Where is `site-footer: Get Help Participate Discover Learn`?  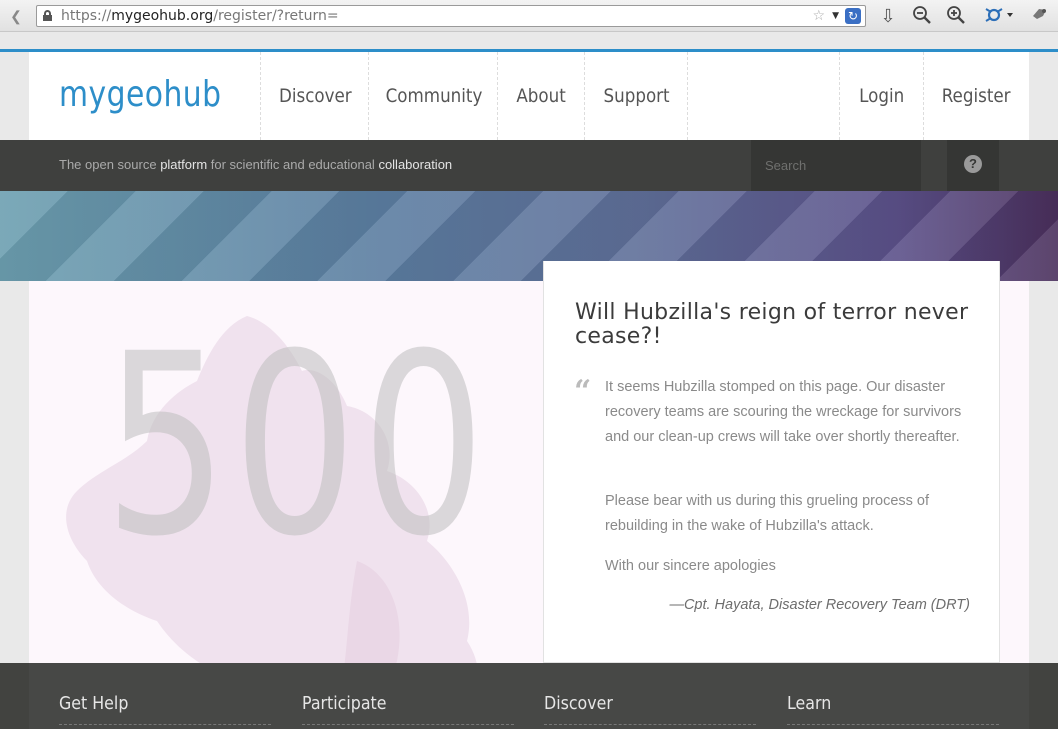
site-footer: Get Help Participate Discover Learn is located at coordinates (529, 696).